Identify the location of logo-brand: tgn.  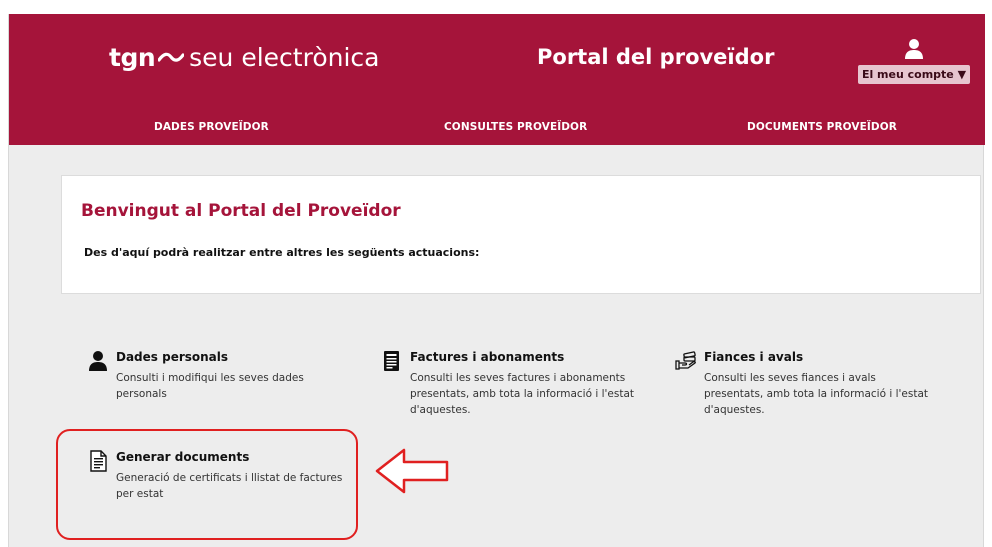
(132, 57).